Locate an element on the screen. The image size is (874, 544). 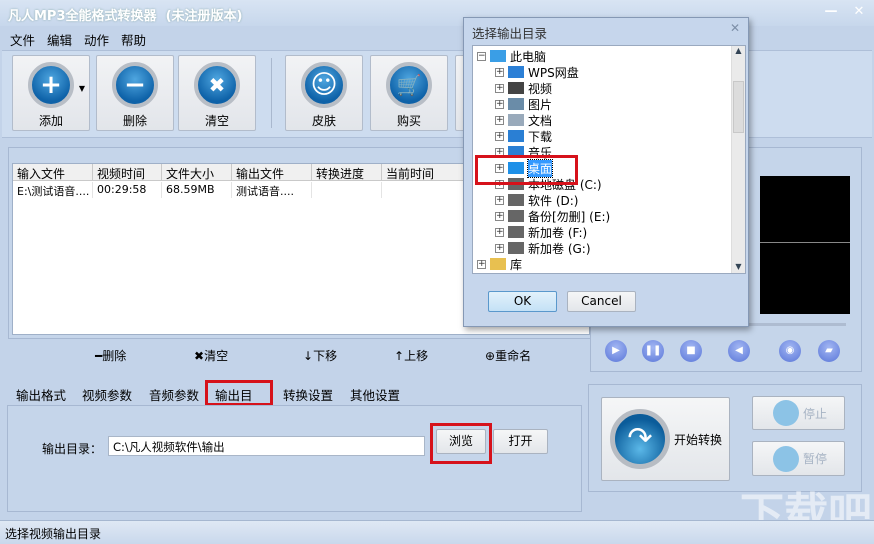
play-icon: ▶ is located at coordinates (616, 351).